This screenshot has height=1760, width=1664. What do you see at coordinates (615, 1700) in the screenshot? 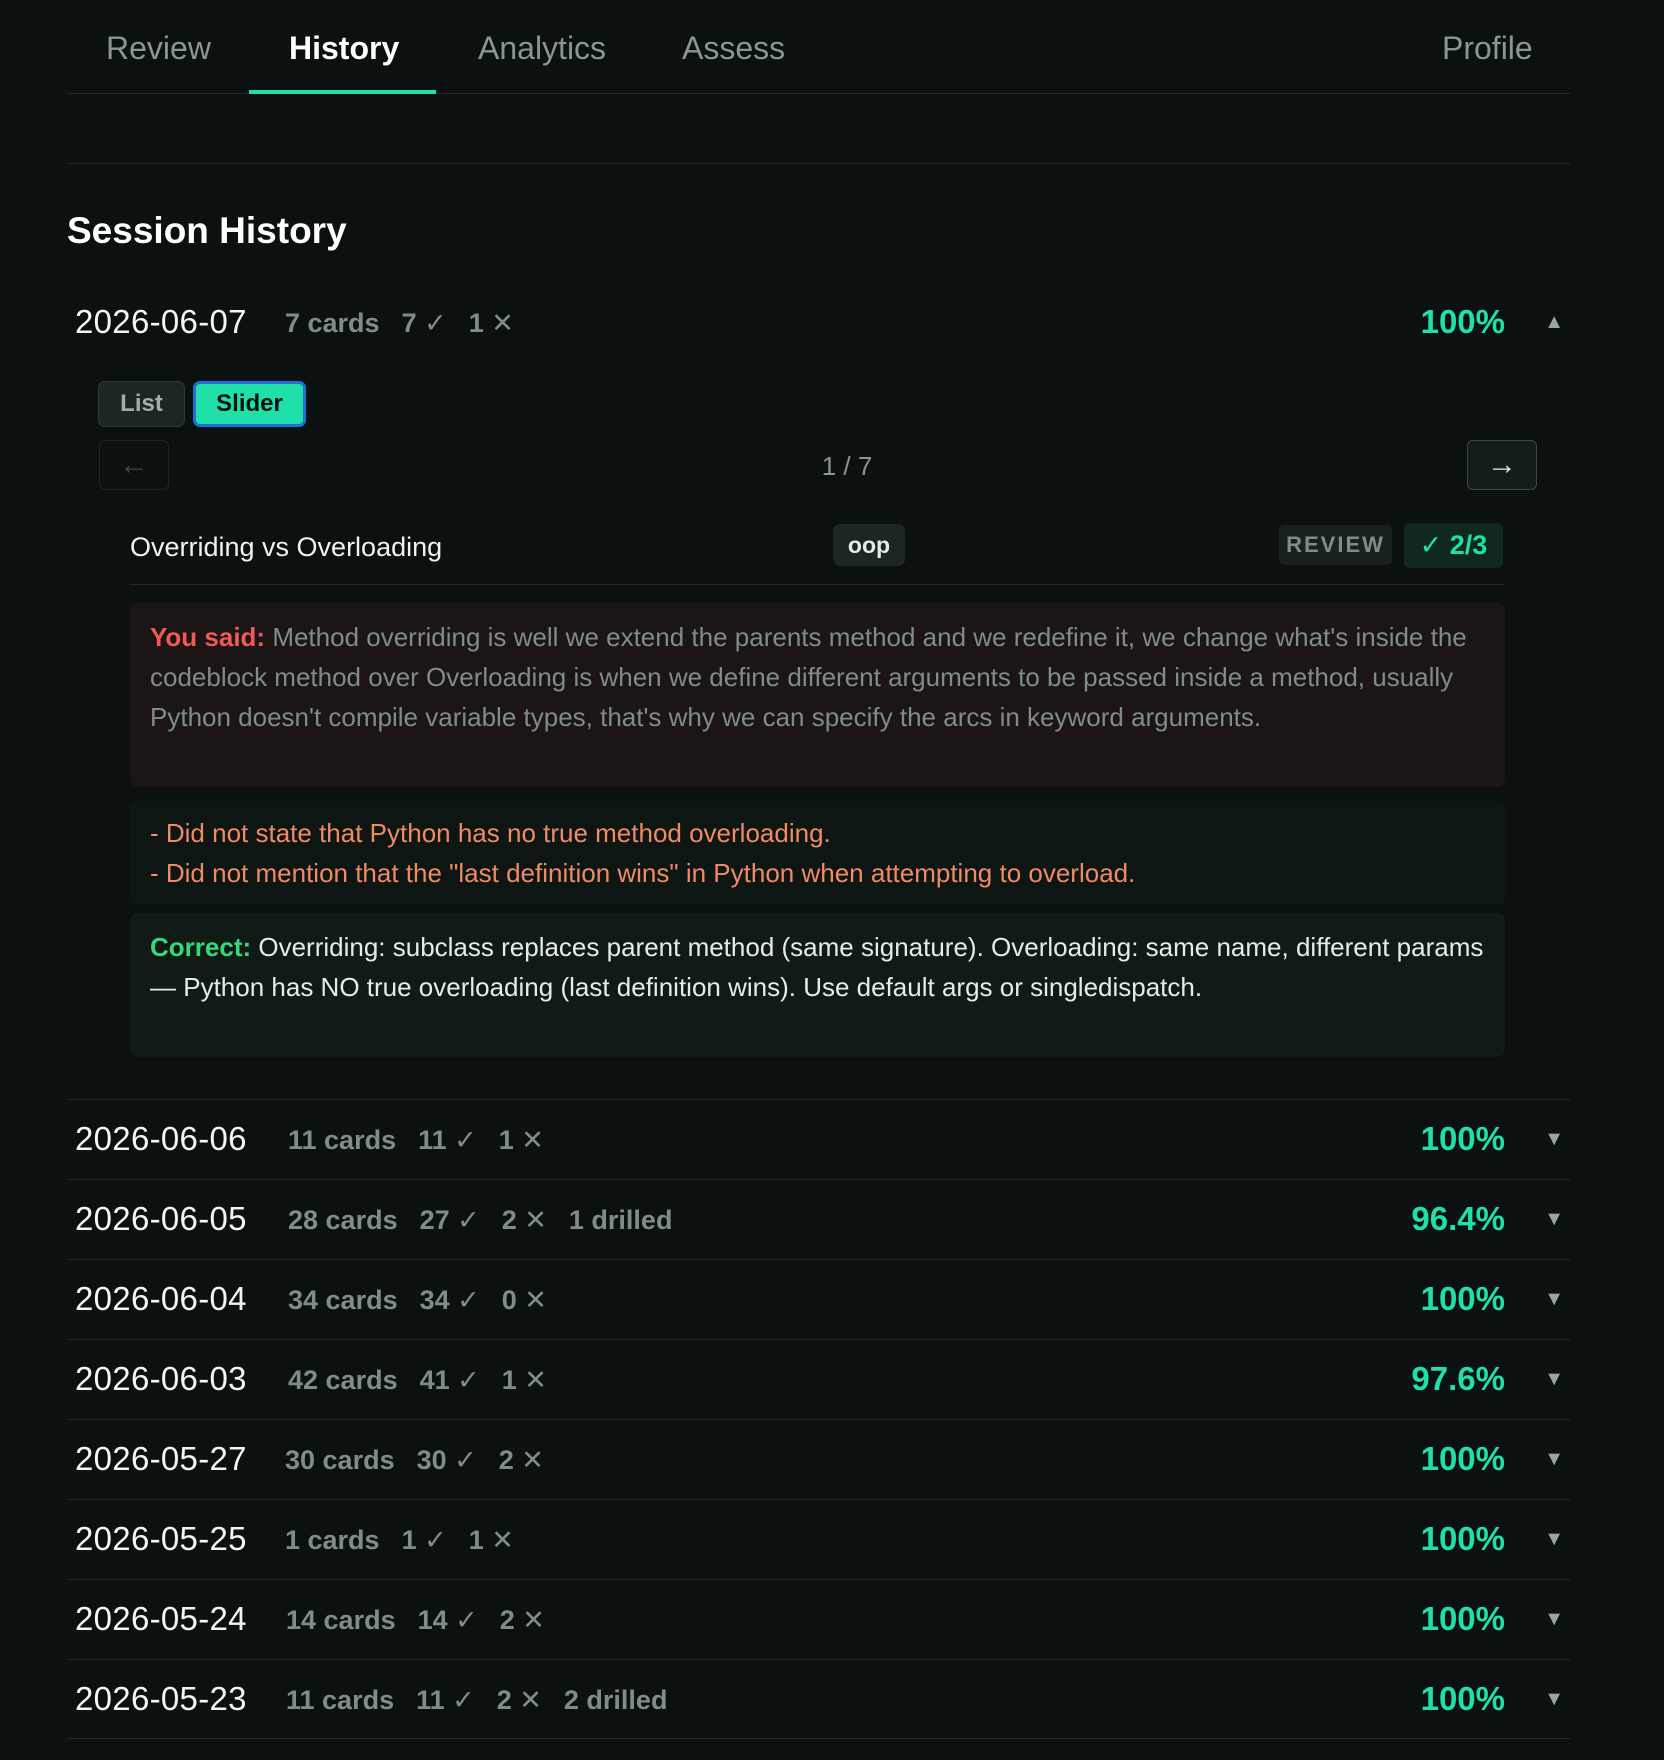
I see `session-drilled-count: 2 drilled` at bounding box center [615, 1700].